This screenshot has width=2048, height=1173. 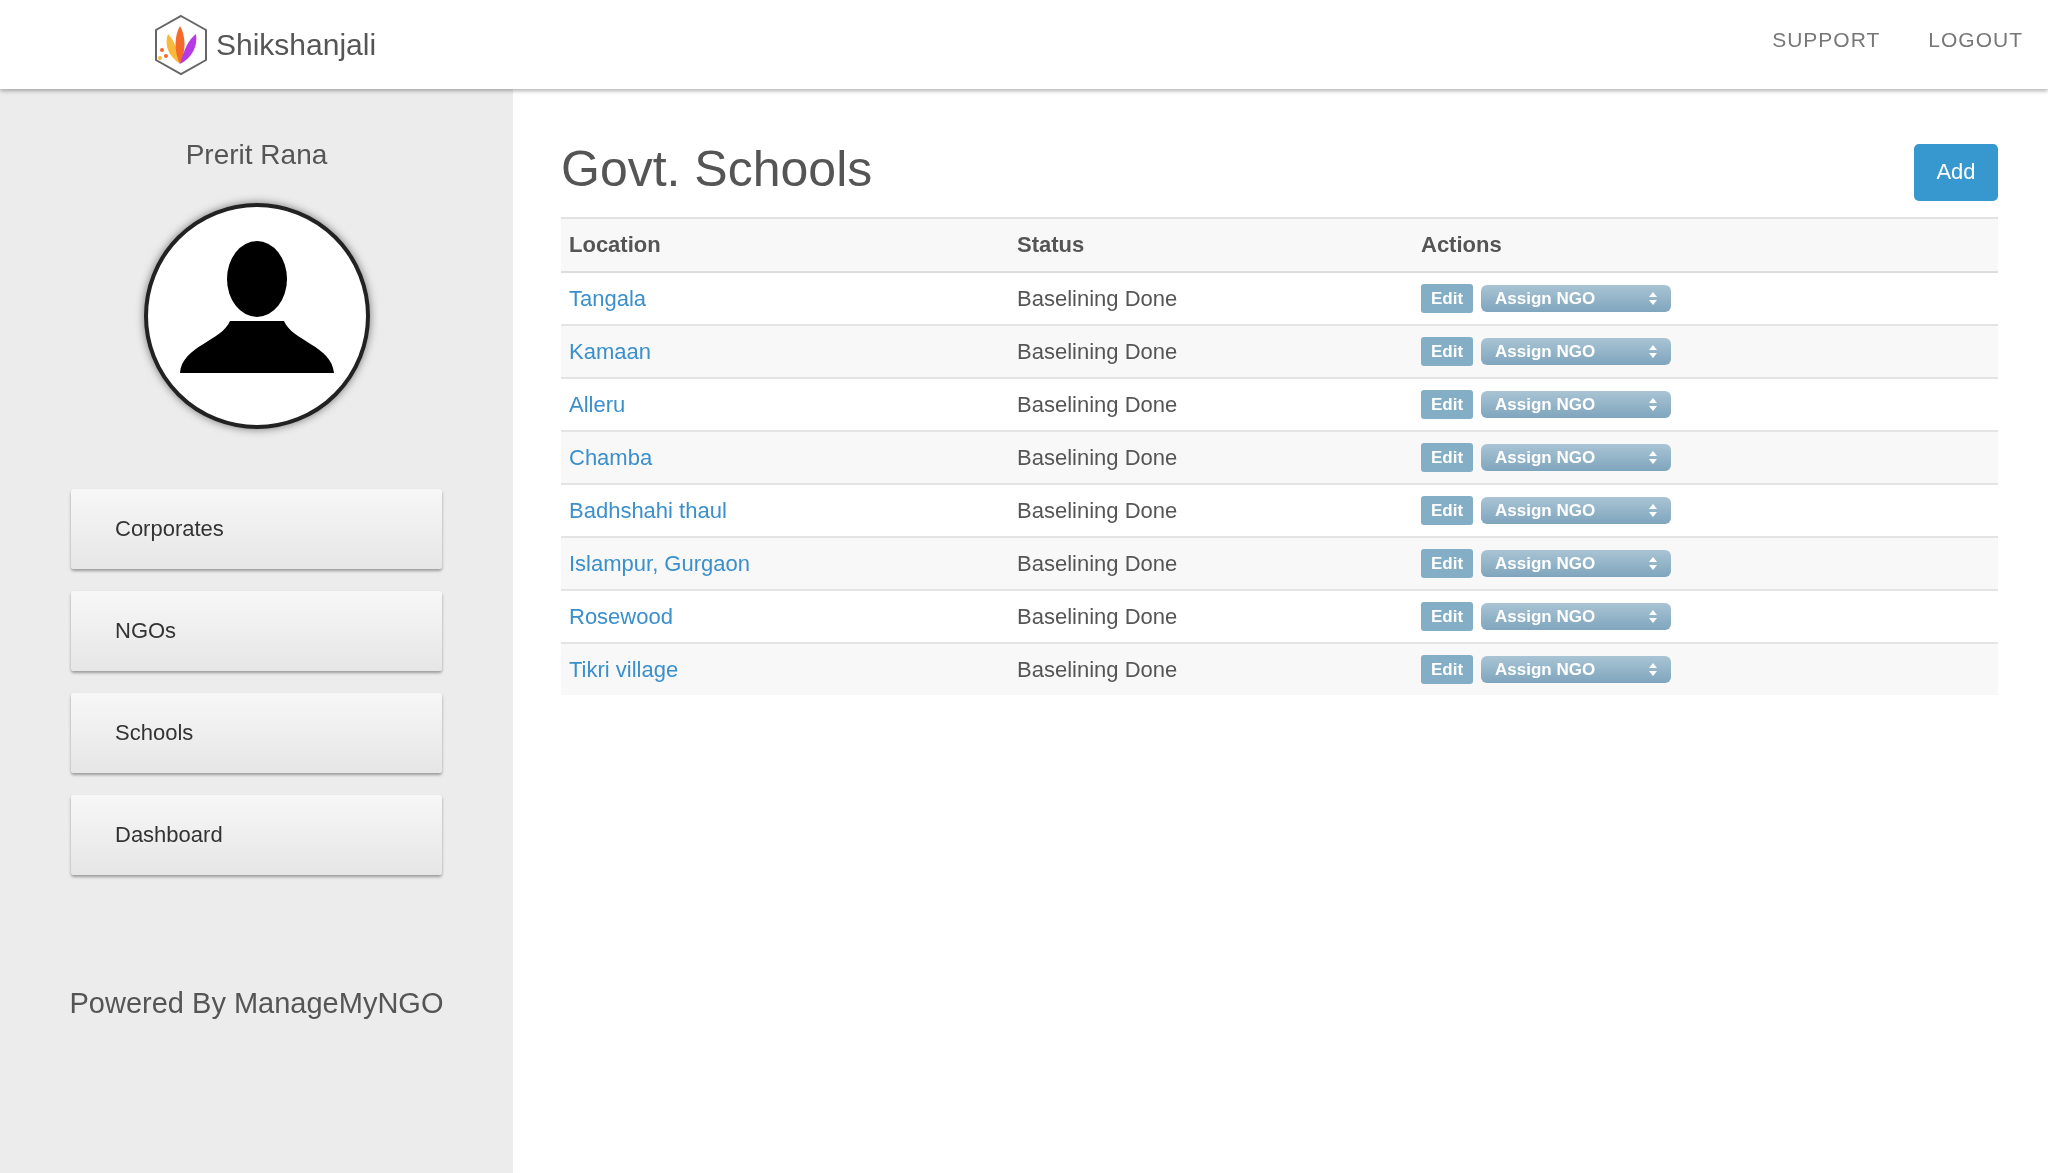 I want to click on avatar-silhouette-icon, so click(x=256, y=316).